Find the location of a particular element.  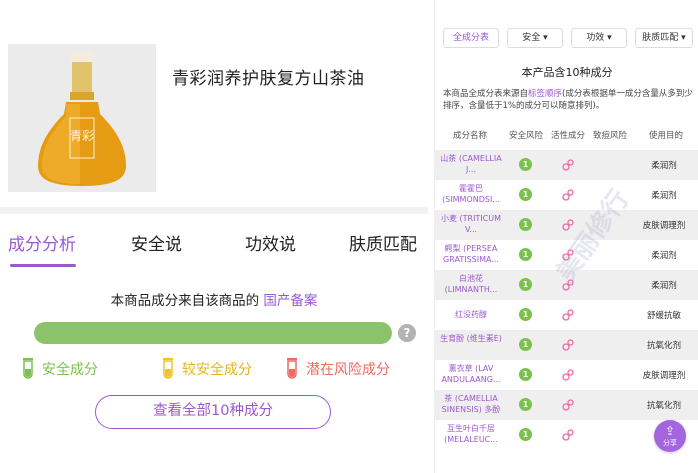

table-header: 成分名称 安全风险 活性成分 致痘风险 使用目的 is located at coordinates (566, 135).